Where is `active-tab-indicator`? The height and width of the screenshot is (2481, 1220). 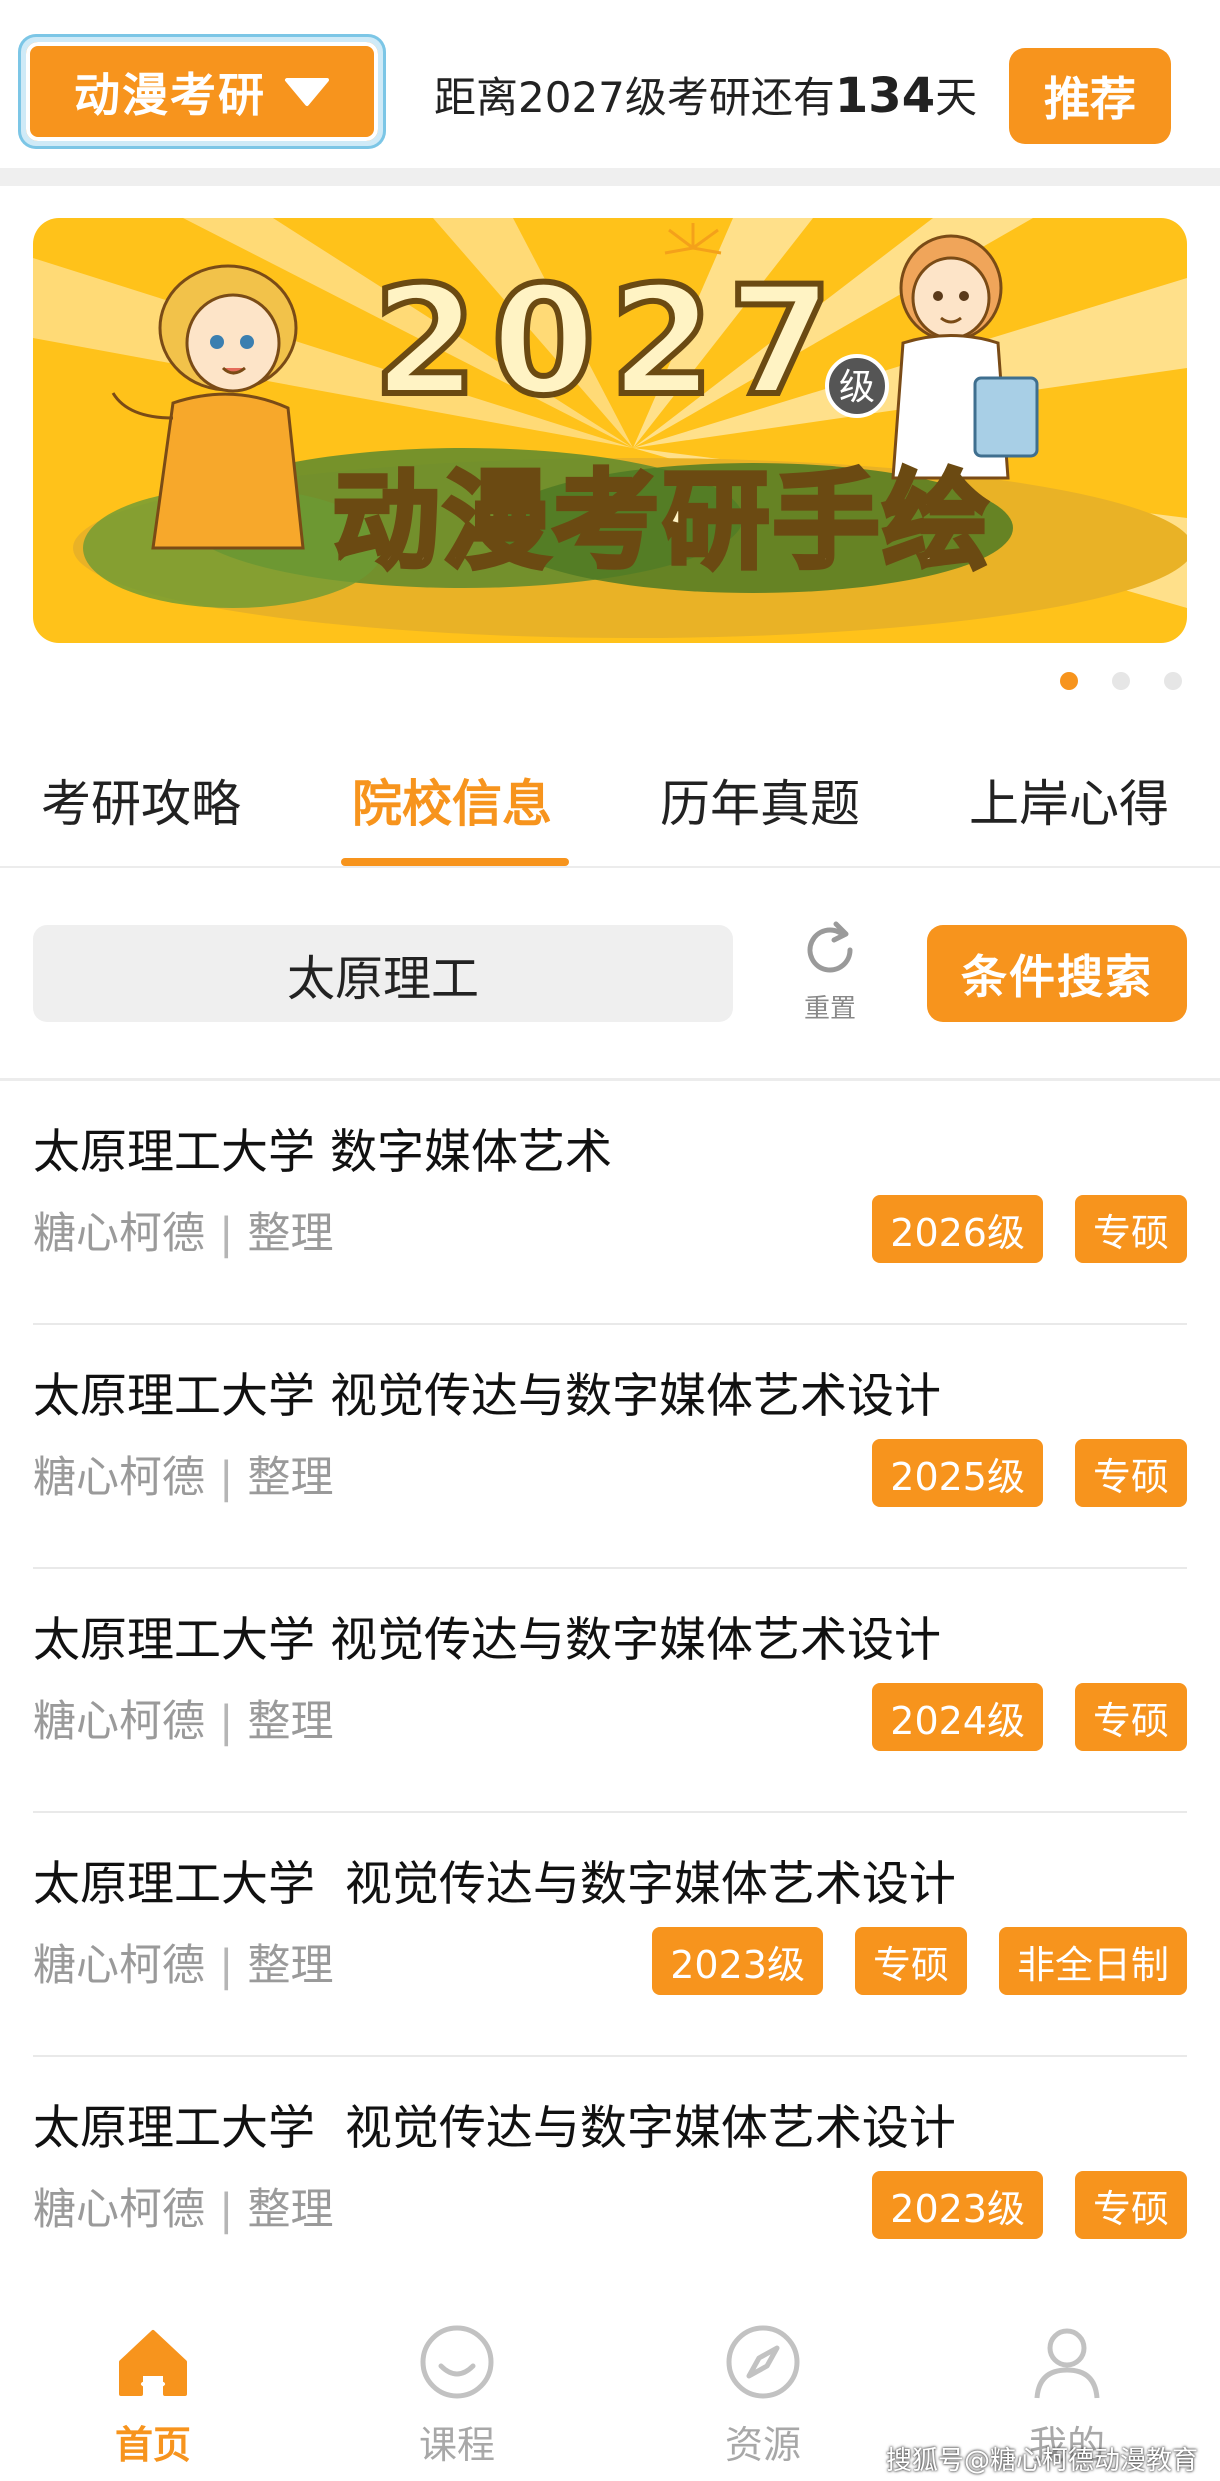 active-tab-indicator is located at coordinates (455, 862).